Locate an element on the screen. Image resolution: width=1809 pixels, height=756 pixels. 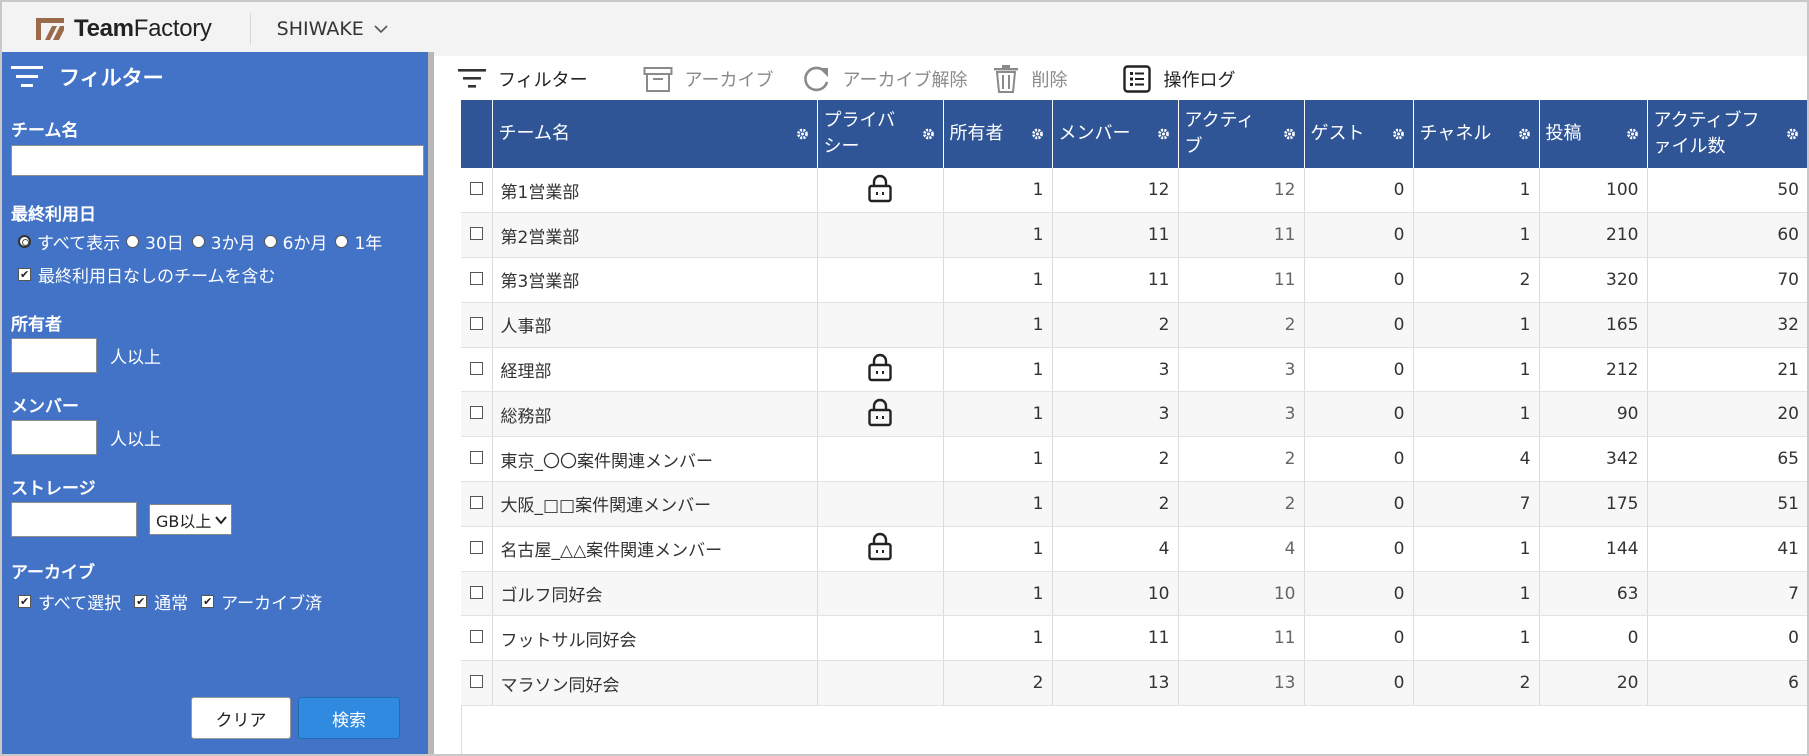
unarchive-button: アーカイブ解除 is located at coordinates (884, 79).